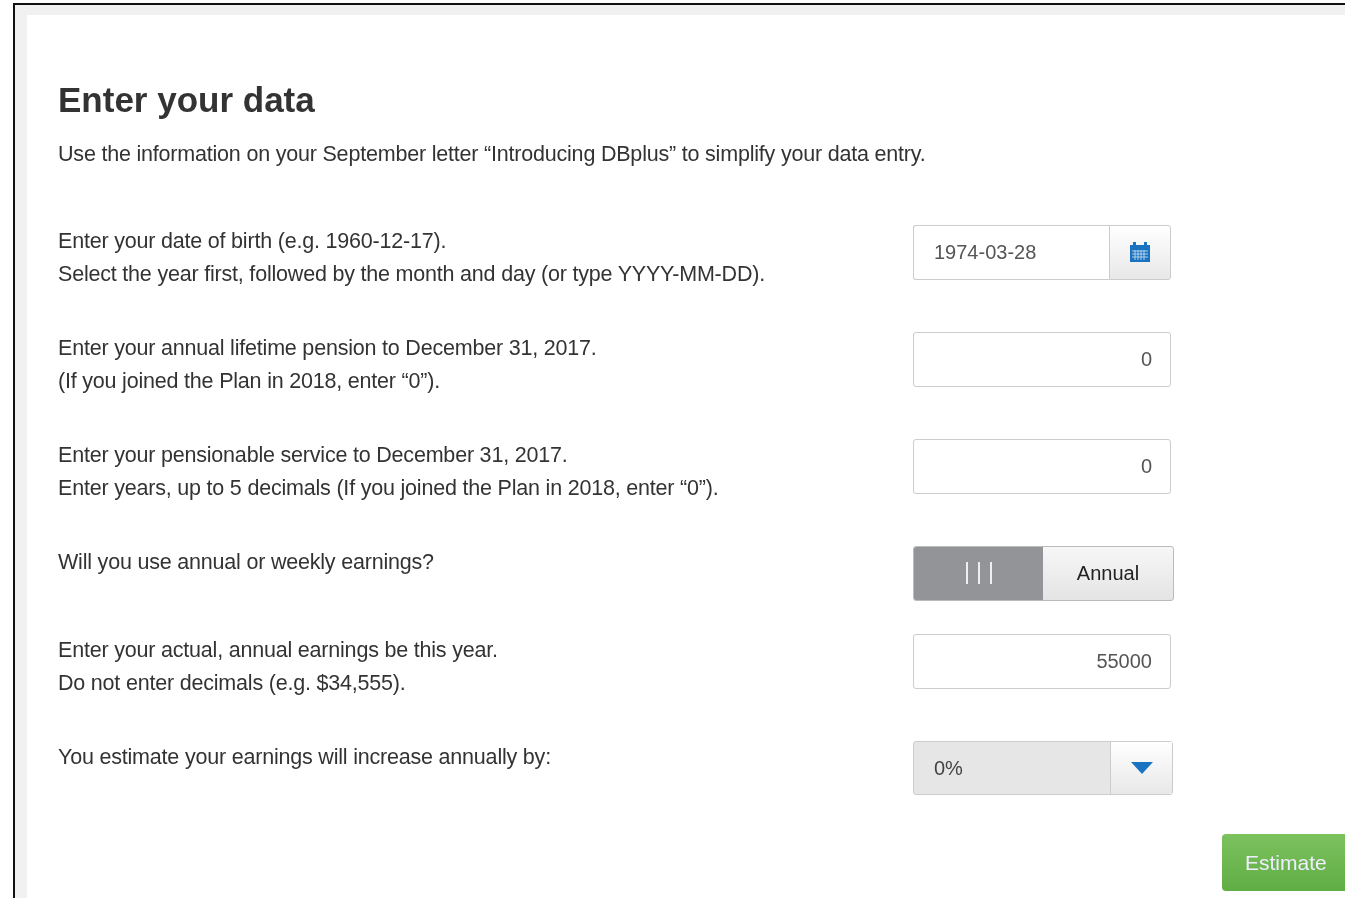 This screenshot has width=1345, height=898. I want to click on calendar-button, so click(1140, 252).